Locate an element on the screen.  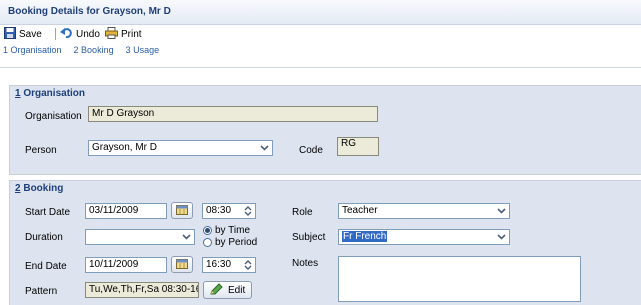
role-label: Role is located at coordinates (302, 212).